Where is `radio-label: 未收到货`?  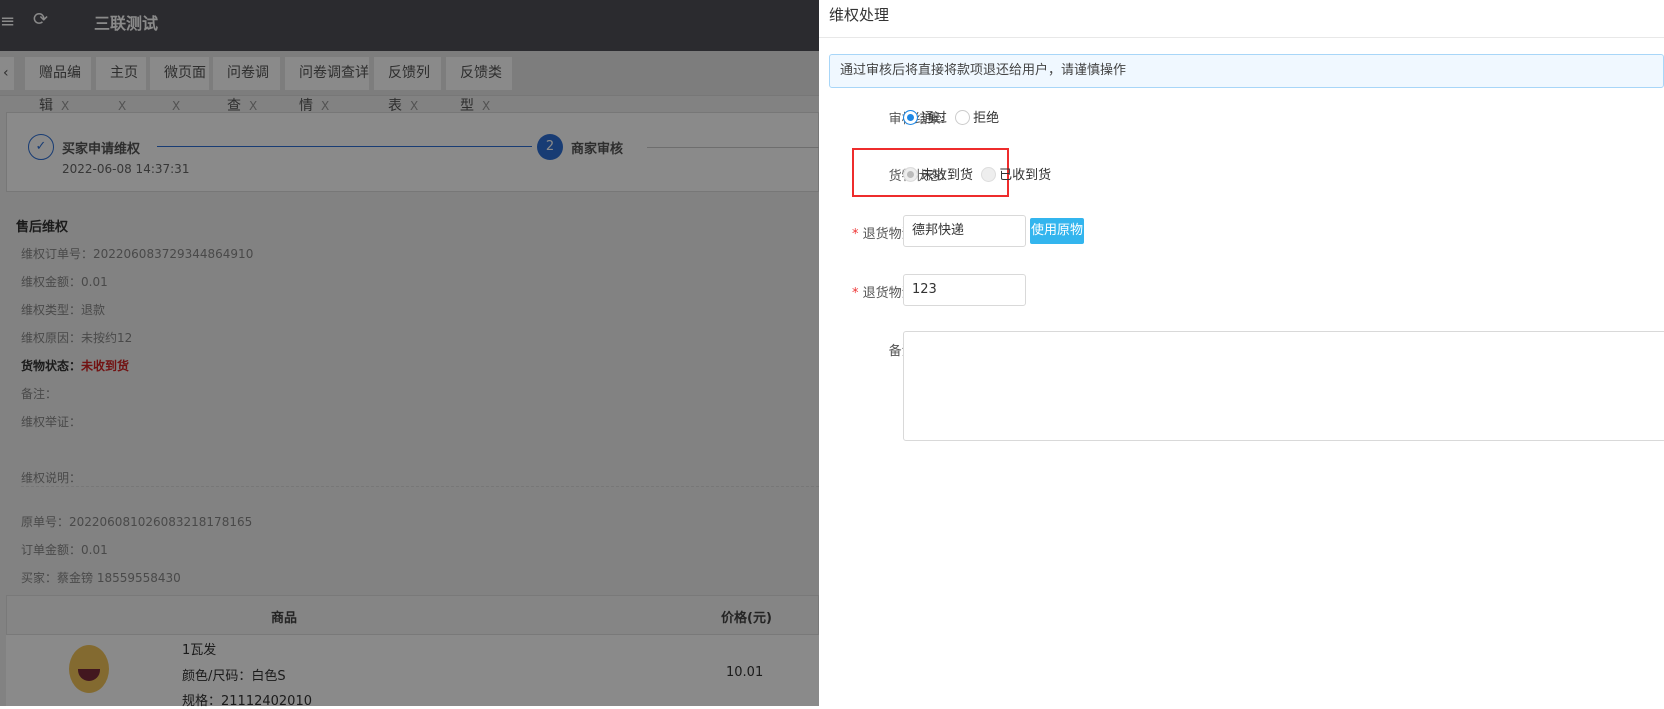
radio-label: 未收到货 is located at coordinates (947, 175).